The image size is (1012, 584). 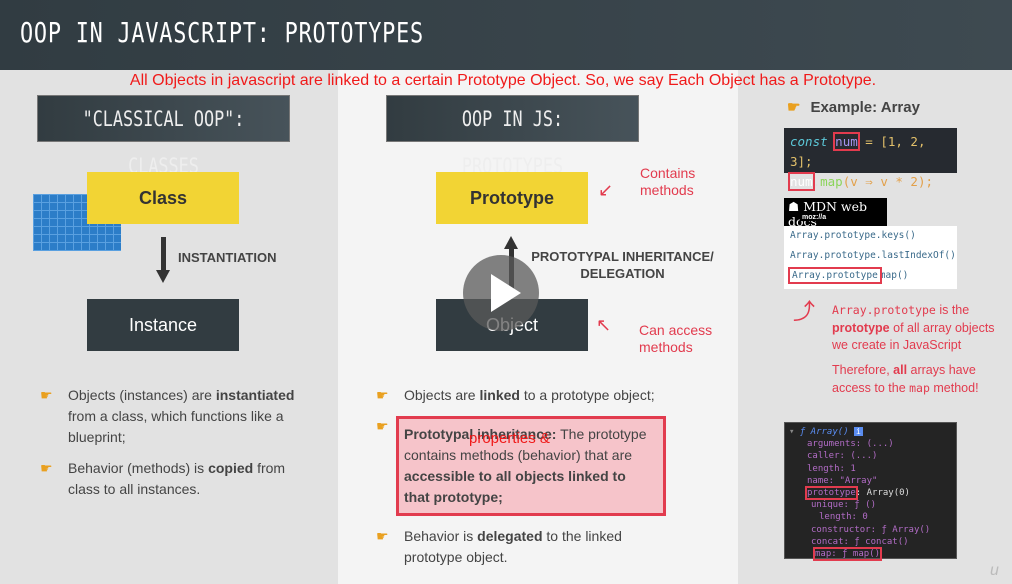 What do you see at coordinates (227, 257) in the screenshot?
I see `instantiation-label: INSTANTIATION` at bounding box center [227, 257].